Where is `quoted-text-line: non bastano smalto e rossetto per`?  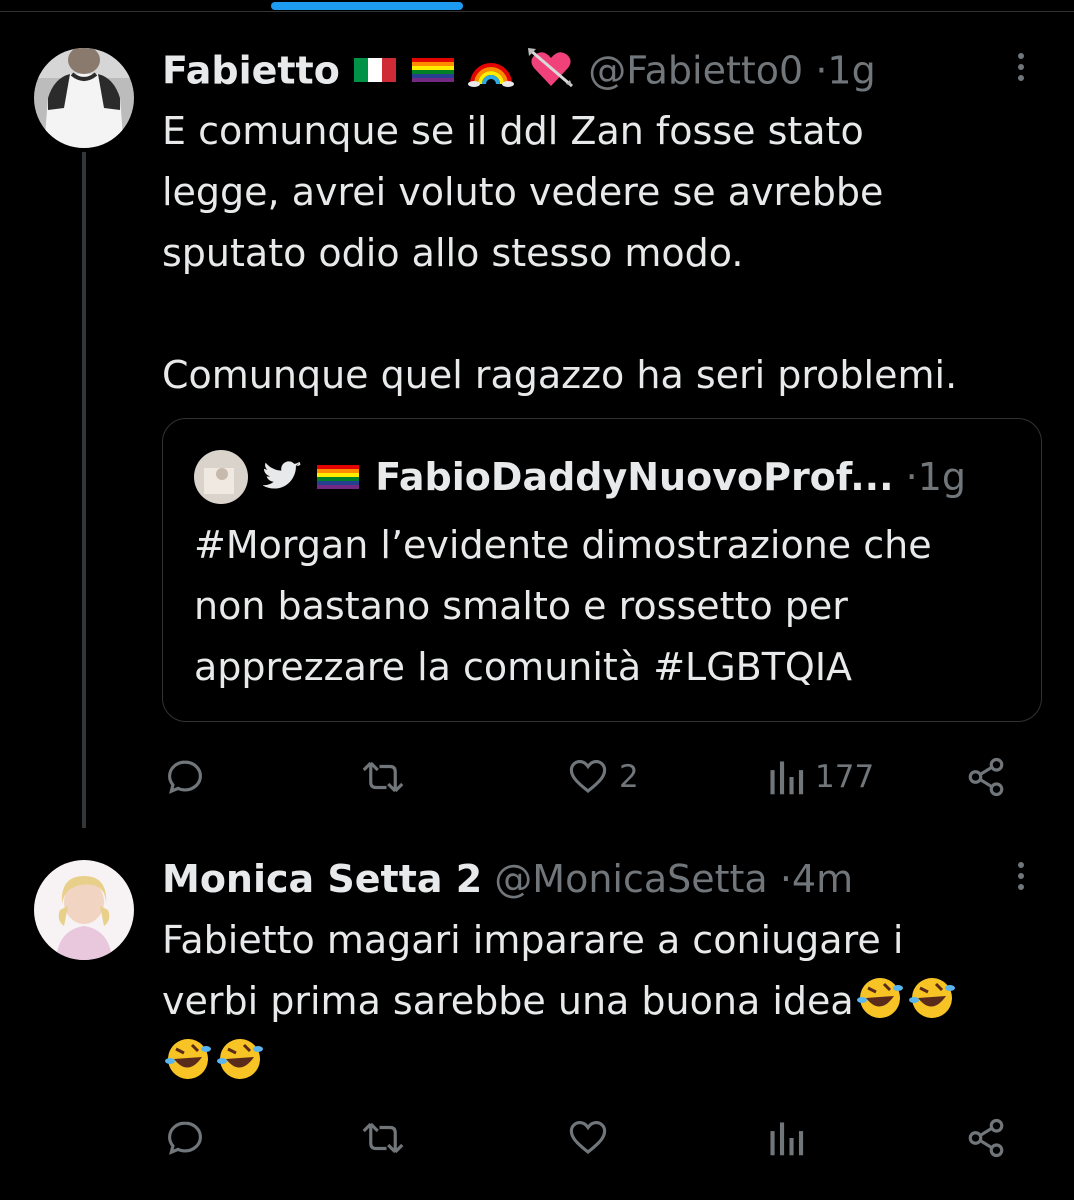 quoted-text-line: non bastano smalto e rossetto per is located at coordinates (521, 606).